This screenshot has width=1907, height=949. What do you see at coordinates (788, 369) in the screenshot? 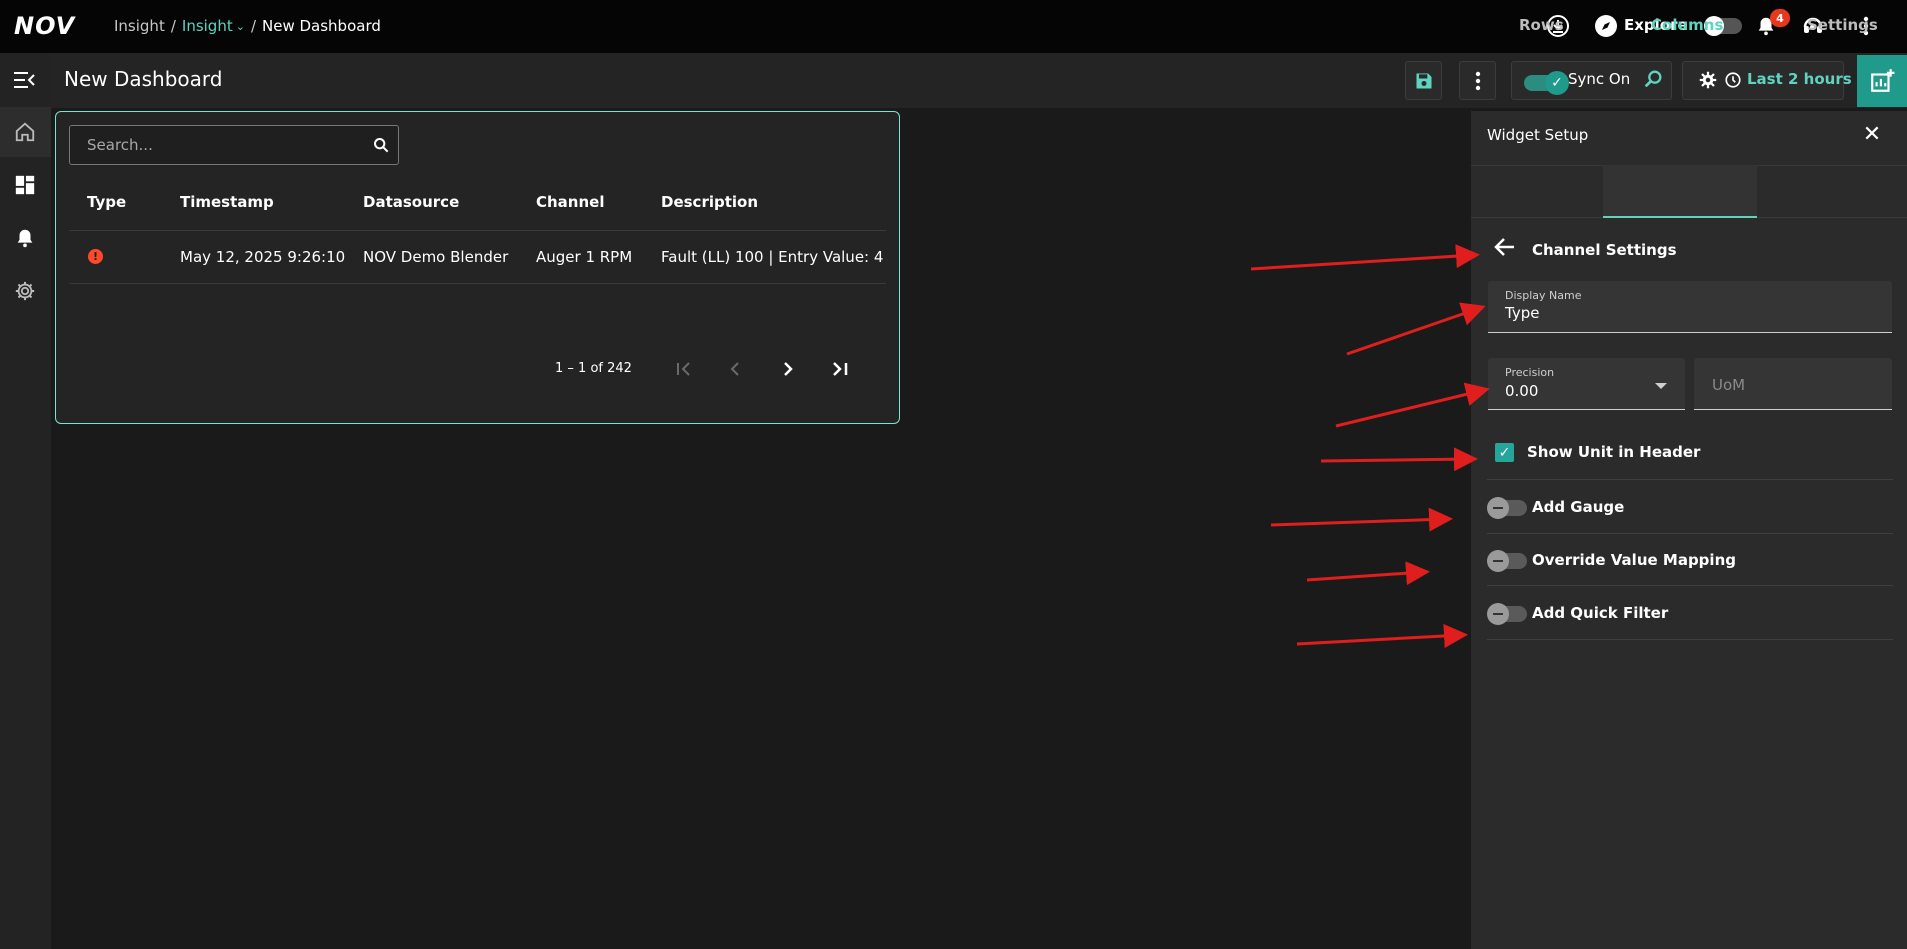
I see `next-page-icon` at bounding box center [788, 369].